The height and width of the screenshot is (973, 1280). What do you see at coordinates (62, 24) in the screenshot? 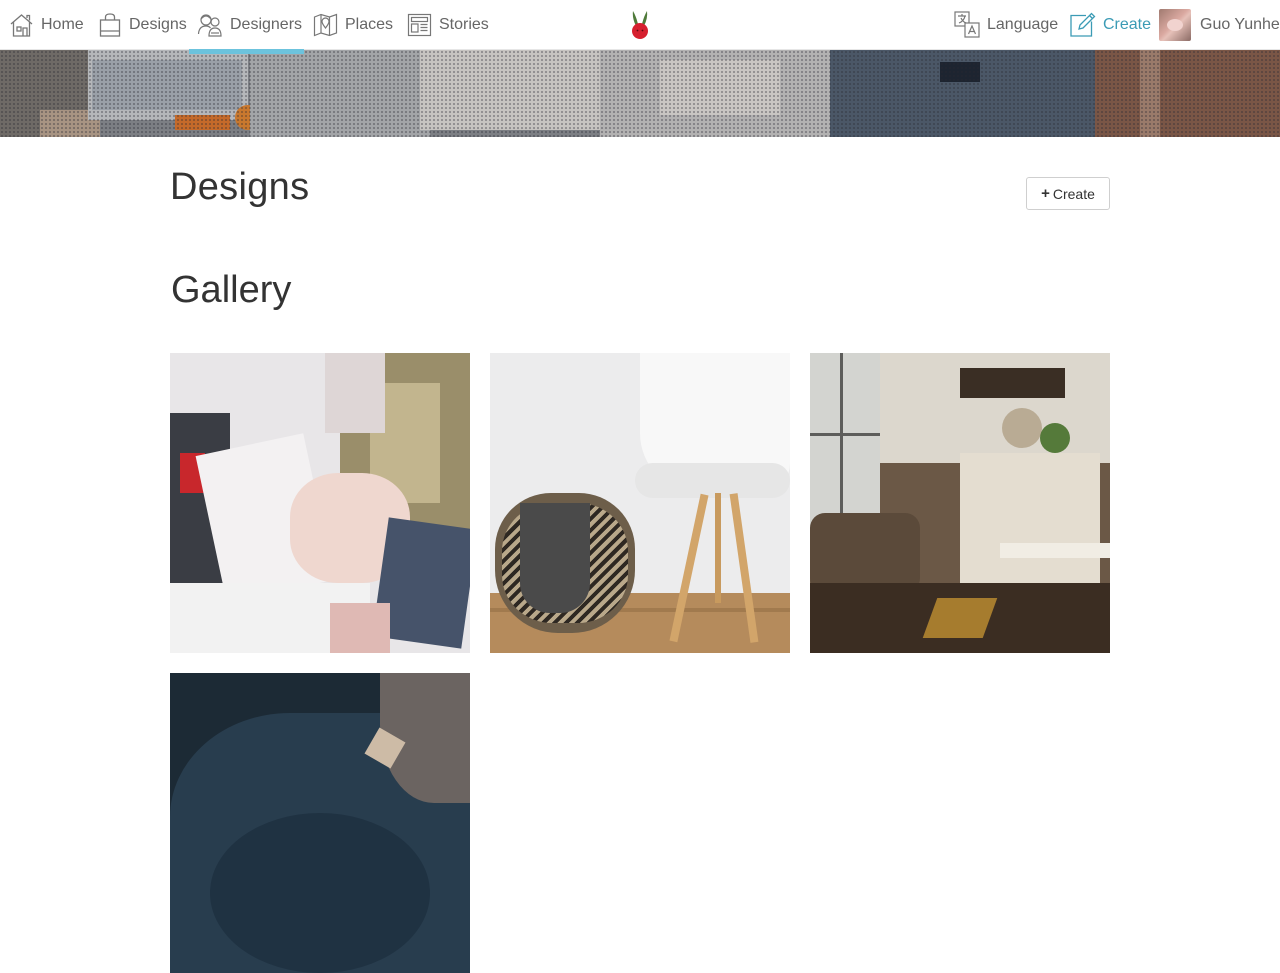
I see `nav-home-label: Home` at bounding box center [62, 24].